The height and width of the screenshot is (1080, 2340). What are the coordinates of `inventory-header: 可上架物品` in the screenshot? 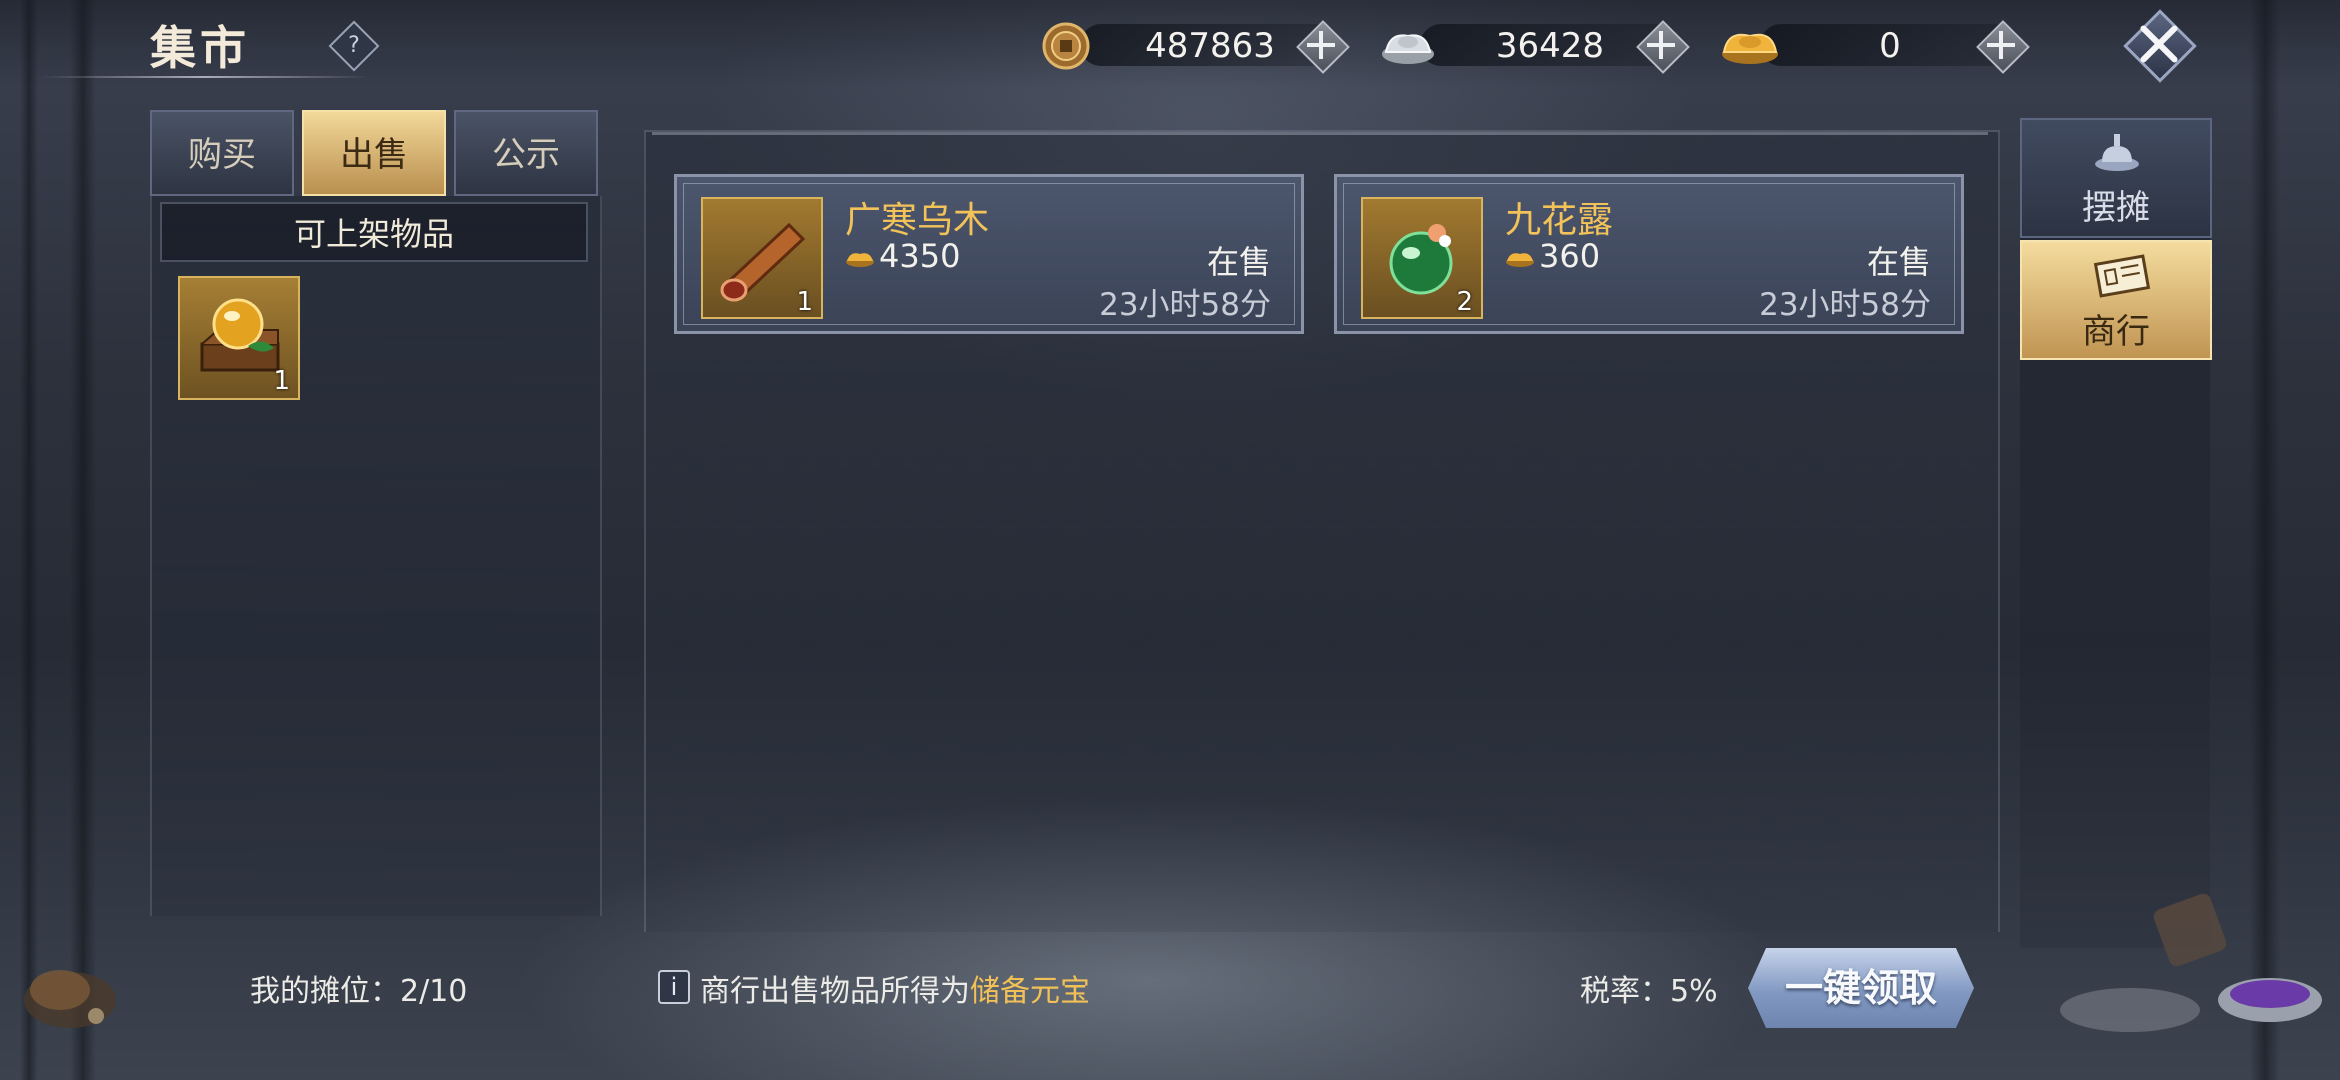 It's located at (374, 232).